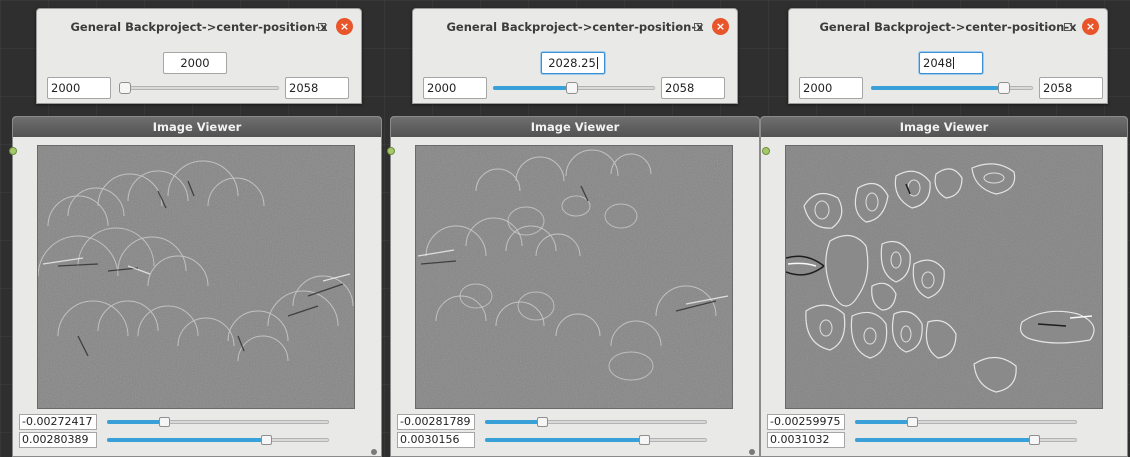 This screenshot has width=1130, height=457. I want to click on high-level-input: 0.0030156, so click(436, 440).